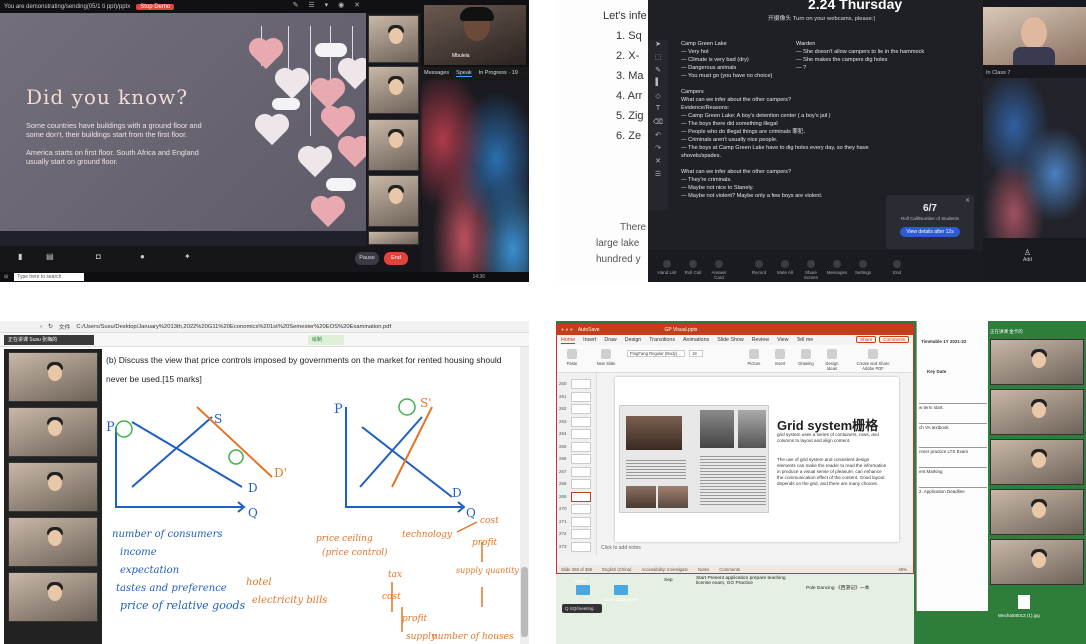 The height and width of the screenshot is (644, 1086). What do you see at coordinates (589, 330) in the screenshot?
I see `autosave-label: AutoSave` at bounding box center [589, 330].